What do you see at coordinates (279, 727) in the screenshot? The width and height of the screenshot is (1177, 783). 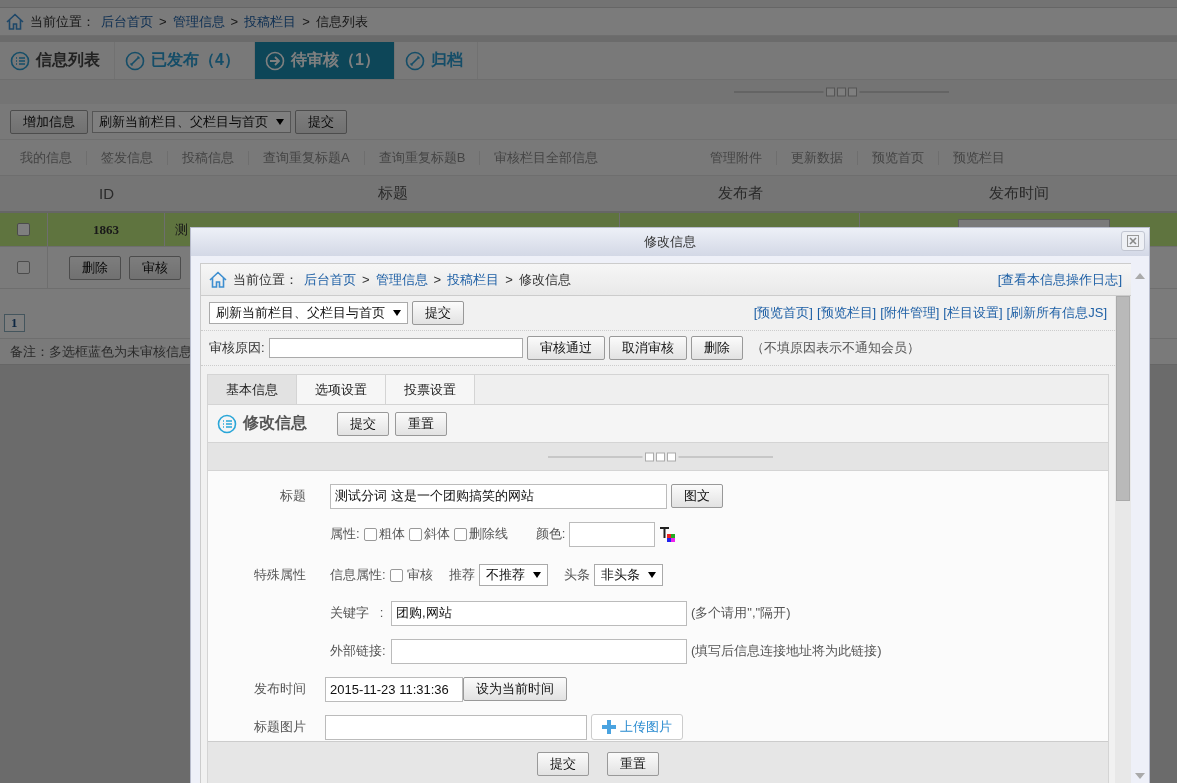 I see `field-label: 标题图片` at bounding box center [279, 727].